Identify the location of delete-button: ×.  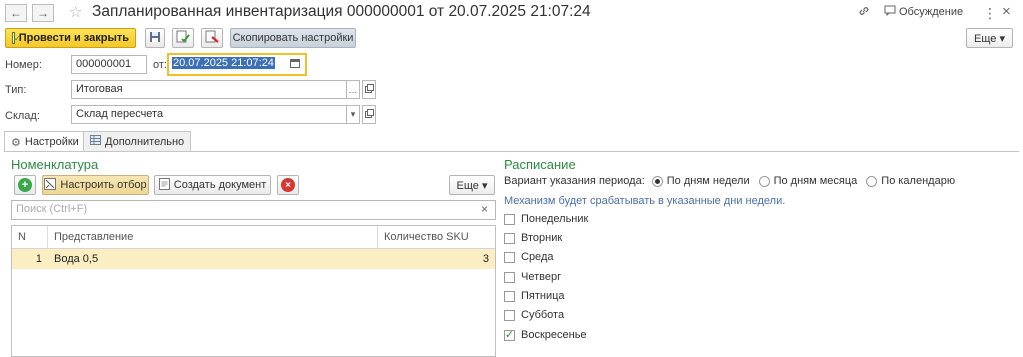
(288, 185).